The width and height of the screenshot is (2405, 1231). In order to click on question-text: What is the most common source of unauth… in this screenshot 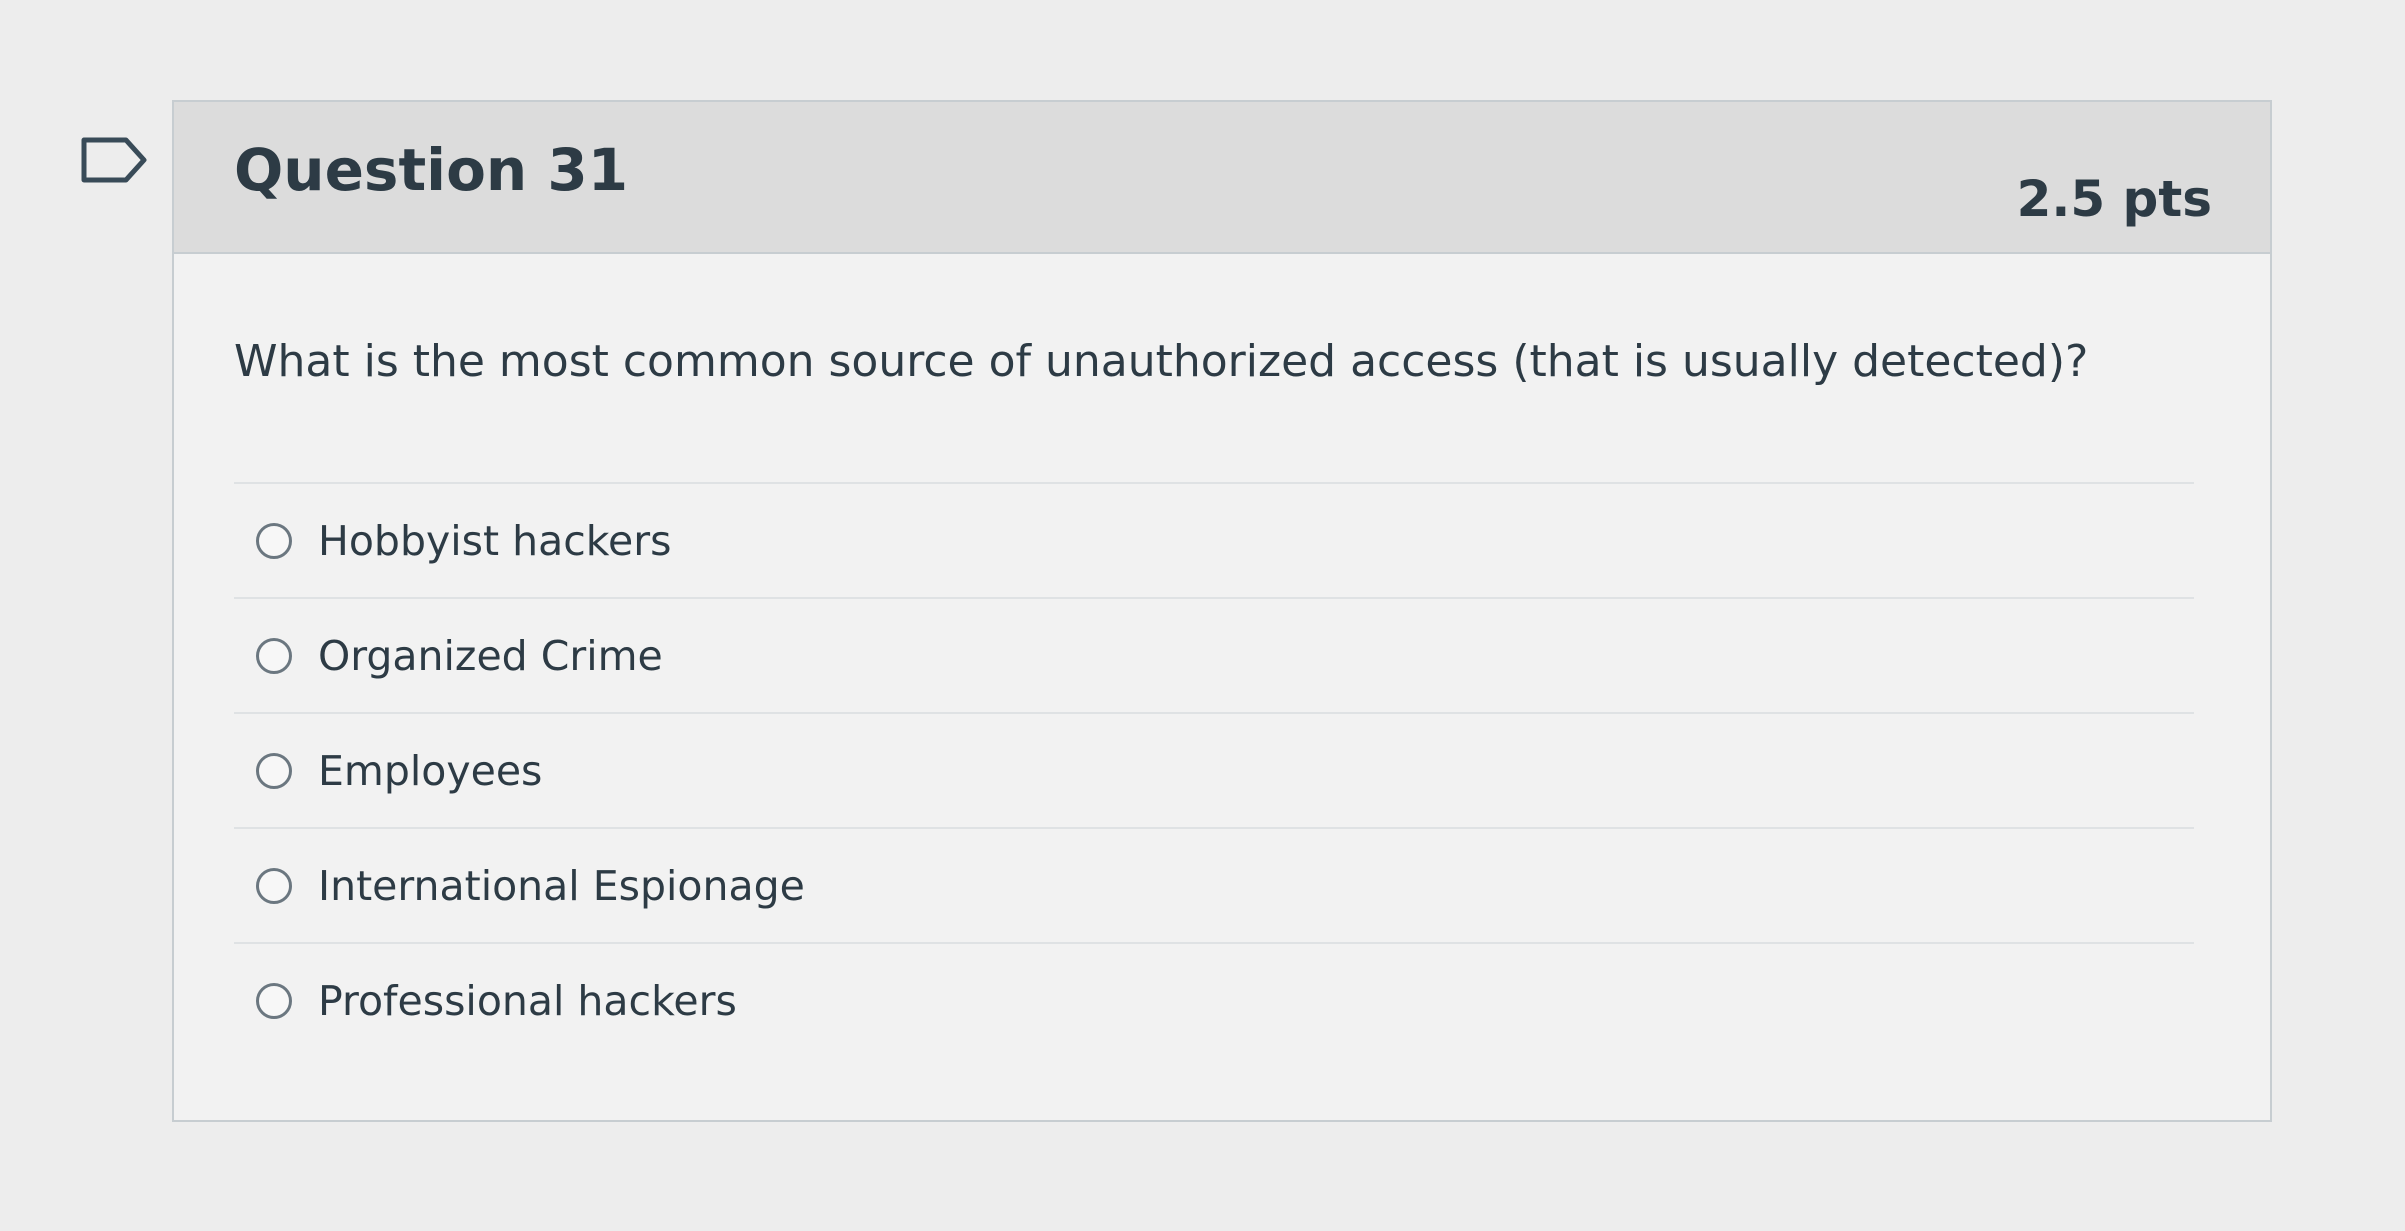, I will do `click(1161, 361)`.